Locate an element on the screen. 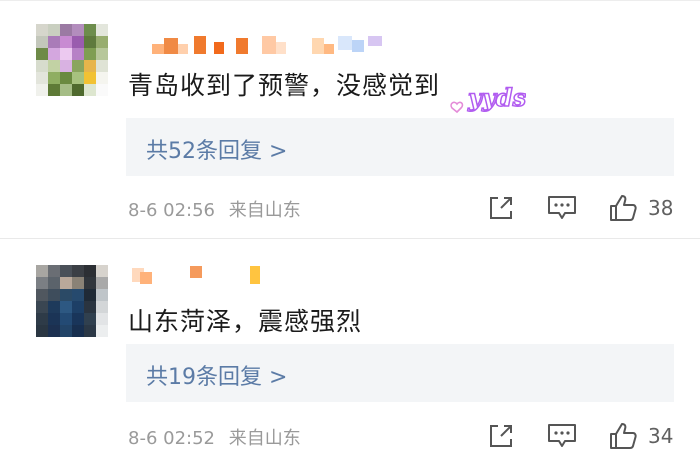 The width and height of the screenshot is (700, 466). like-count: 38 is located at coordinates (661, 208).